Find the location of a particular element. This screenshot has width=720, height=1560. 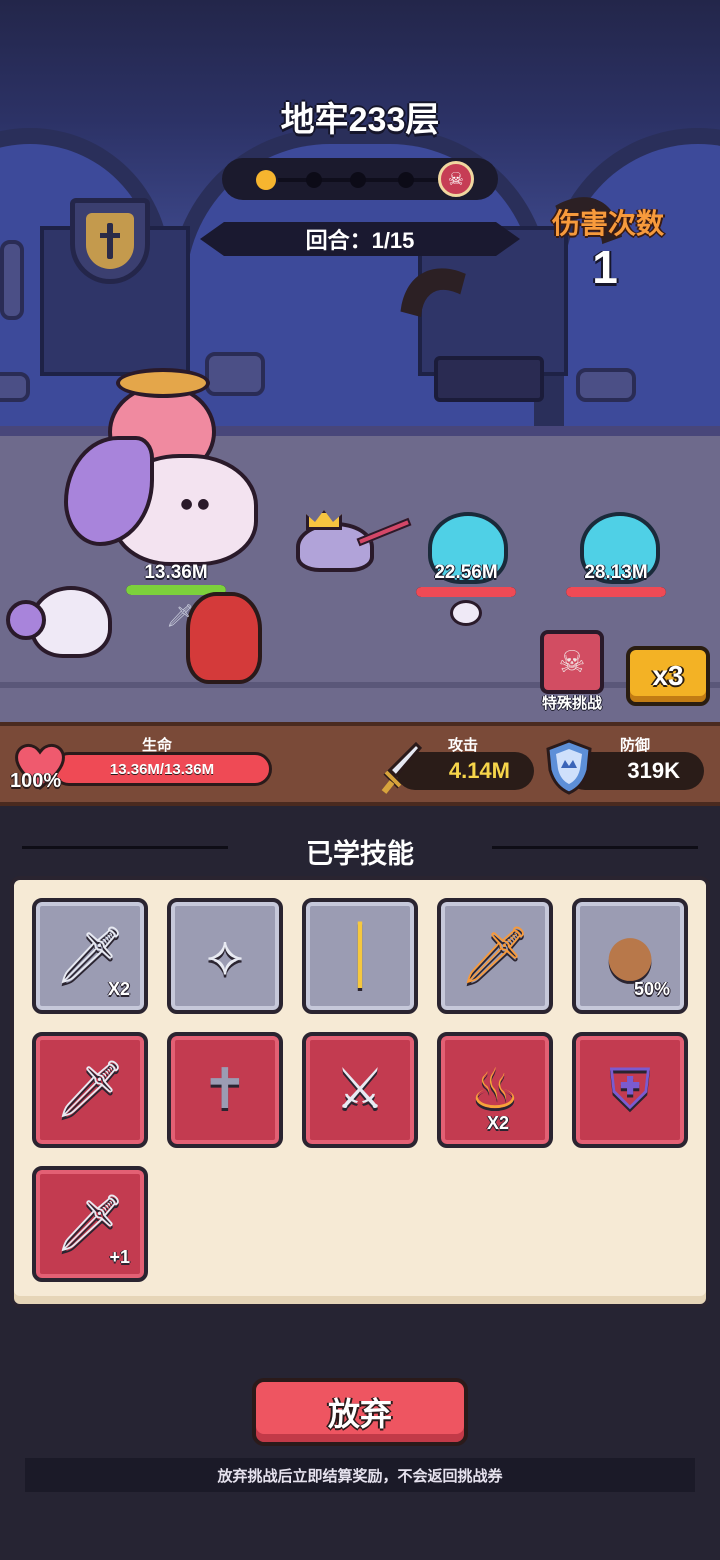

shield-banner is located at coordinates (110, 241).